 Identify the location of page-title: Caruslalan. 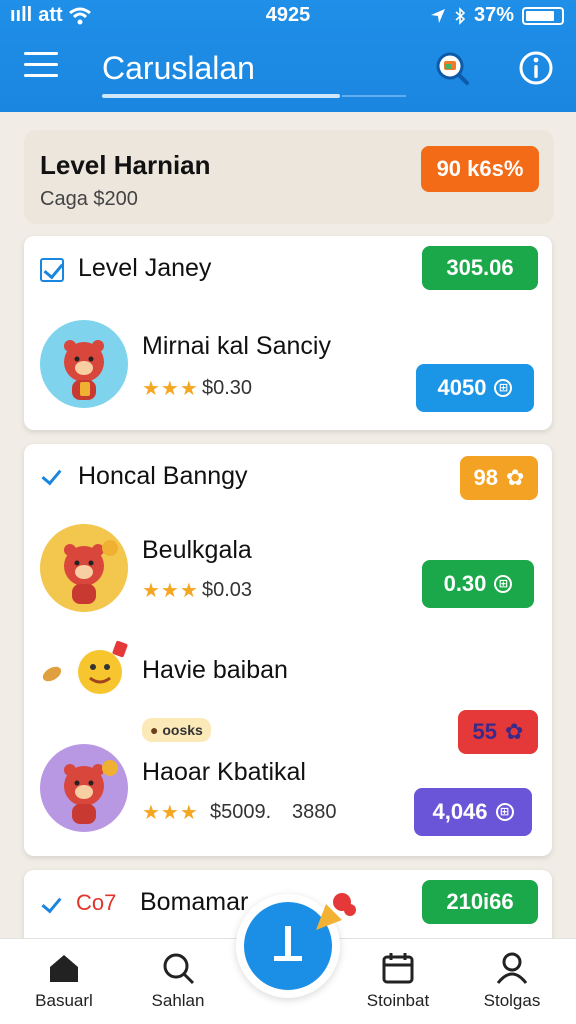
(178, 68).